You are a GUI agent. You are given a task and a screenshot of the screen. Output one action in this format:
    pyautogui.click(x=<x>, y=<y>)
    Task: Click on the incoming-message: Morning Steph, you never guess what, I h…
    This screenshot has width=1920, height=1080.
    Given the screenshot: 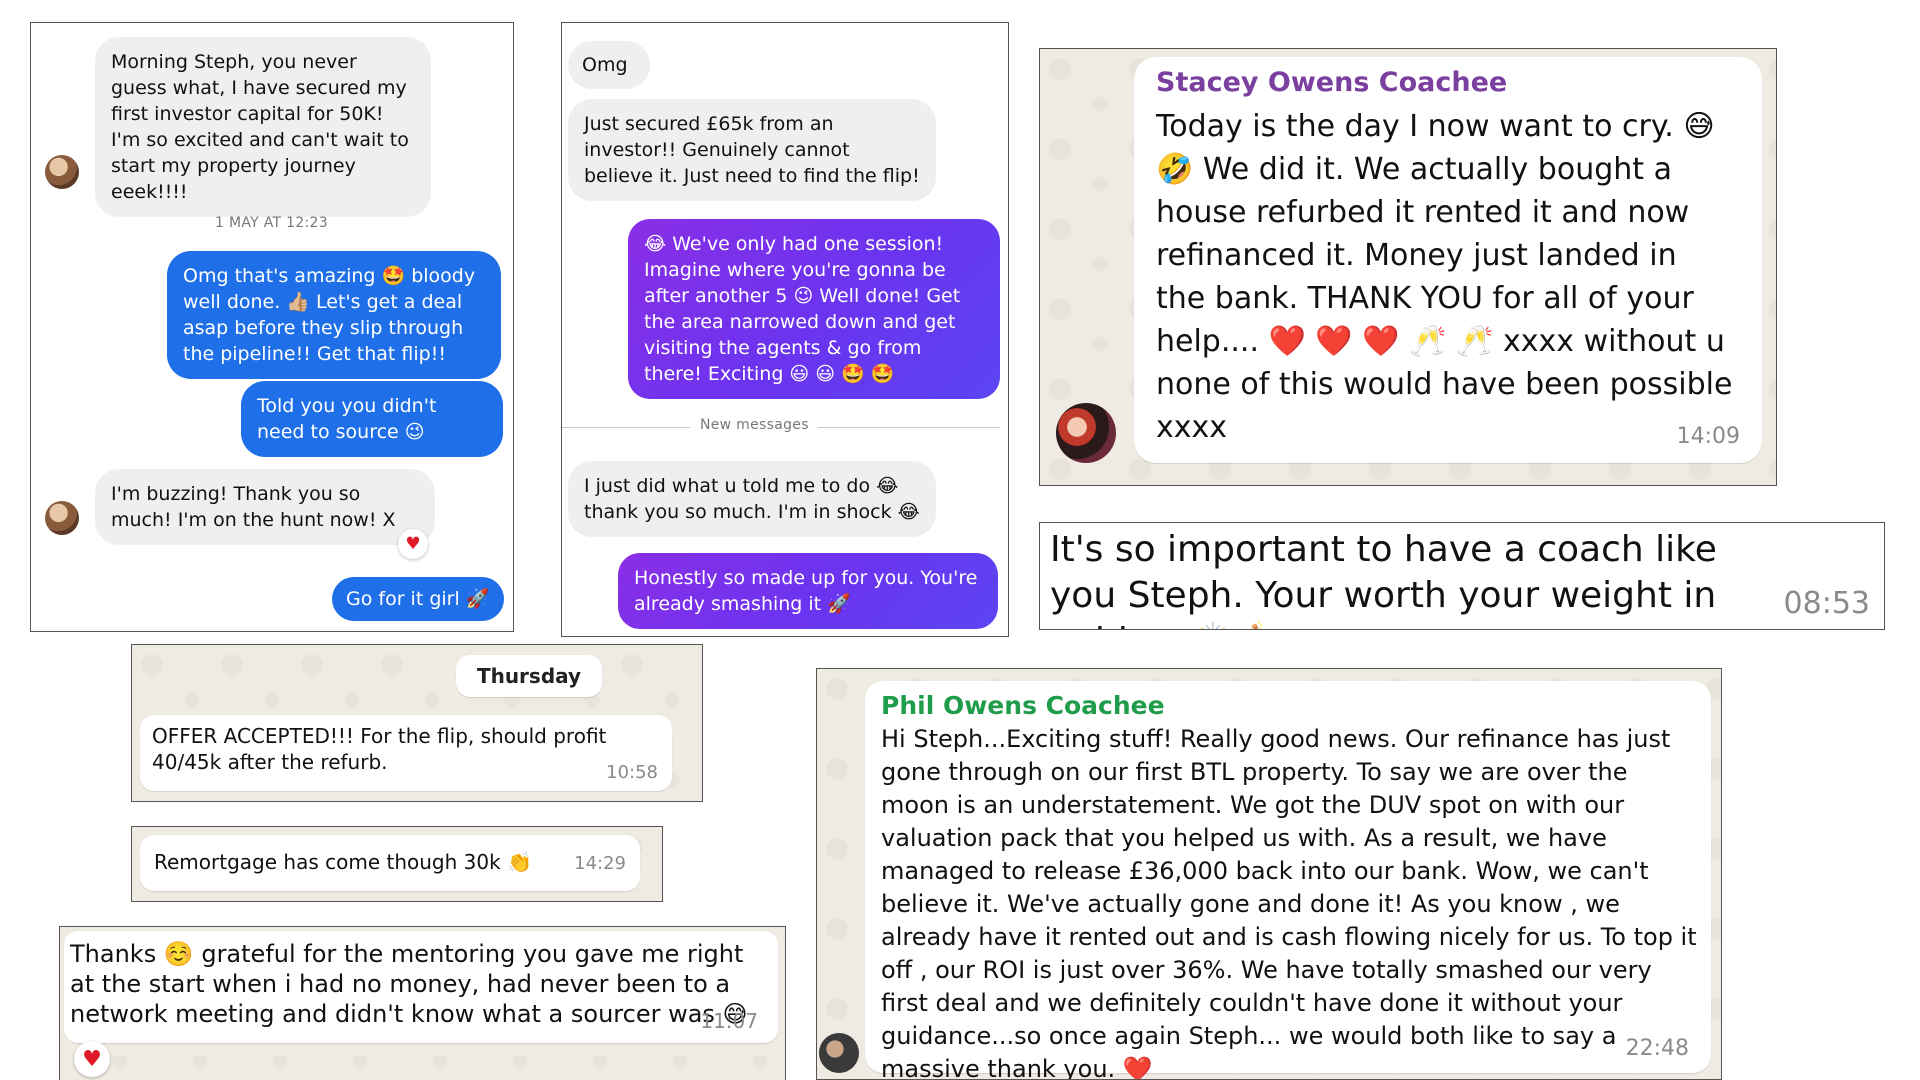 What is the action you would take?
    pyautogui.click(x=263, y=127)
    